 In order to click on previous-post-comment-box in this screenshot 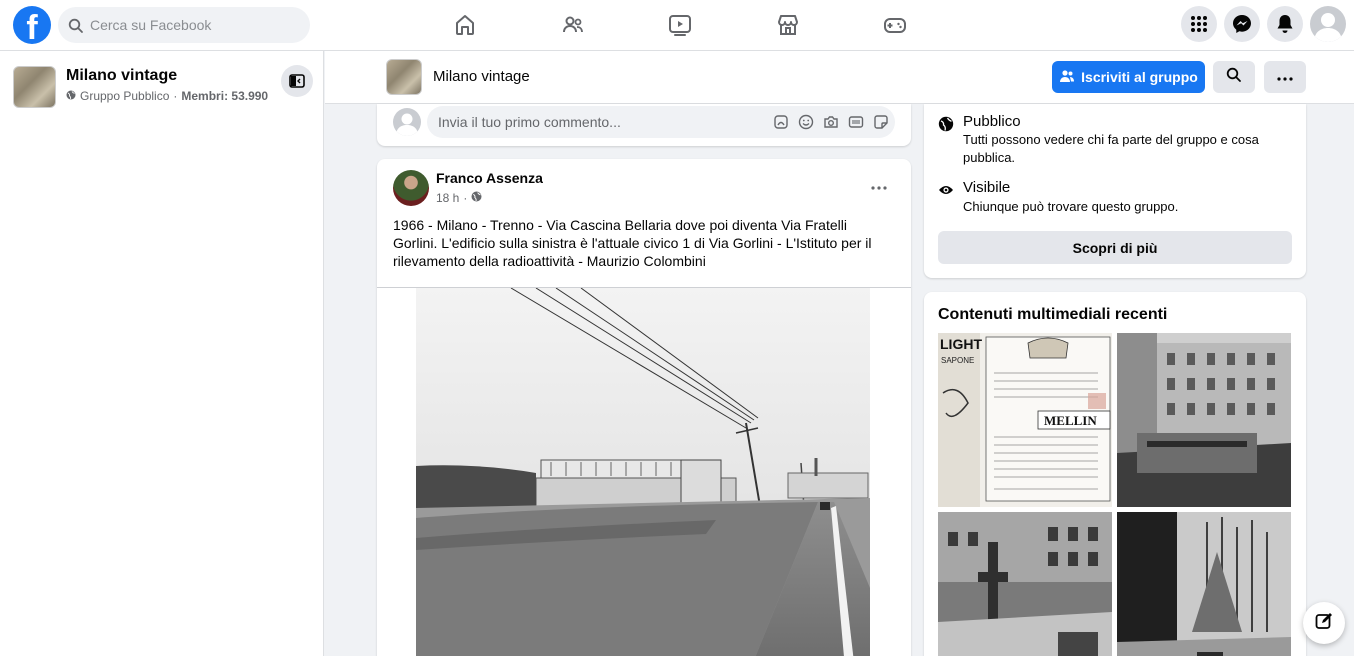, I will do `click(644, 125)`.